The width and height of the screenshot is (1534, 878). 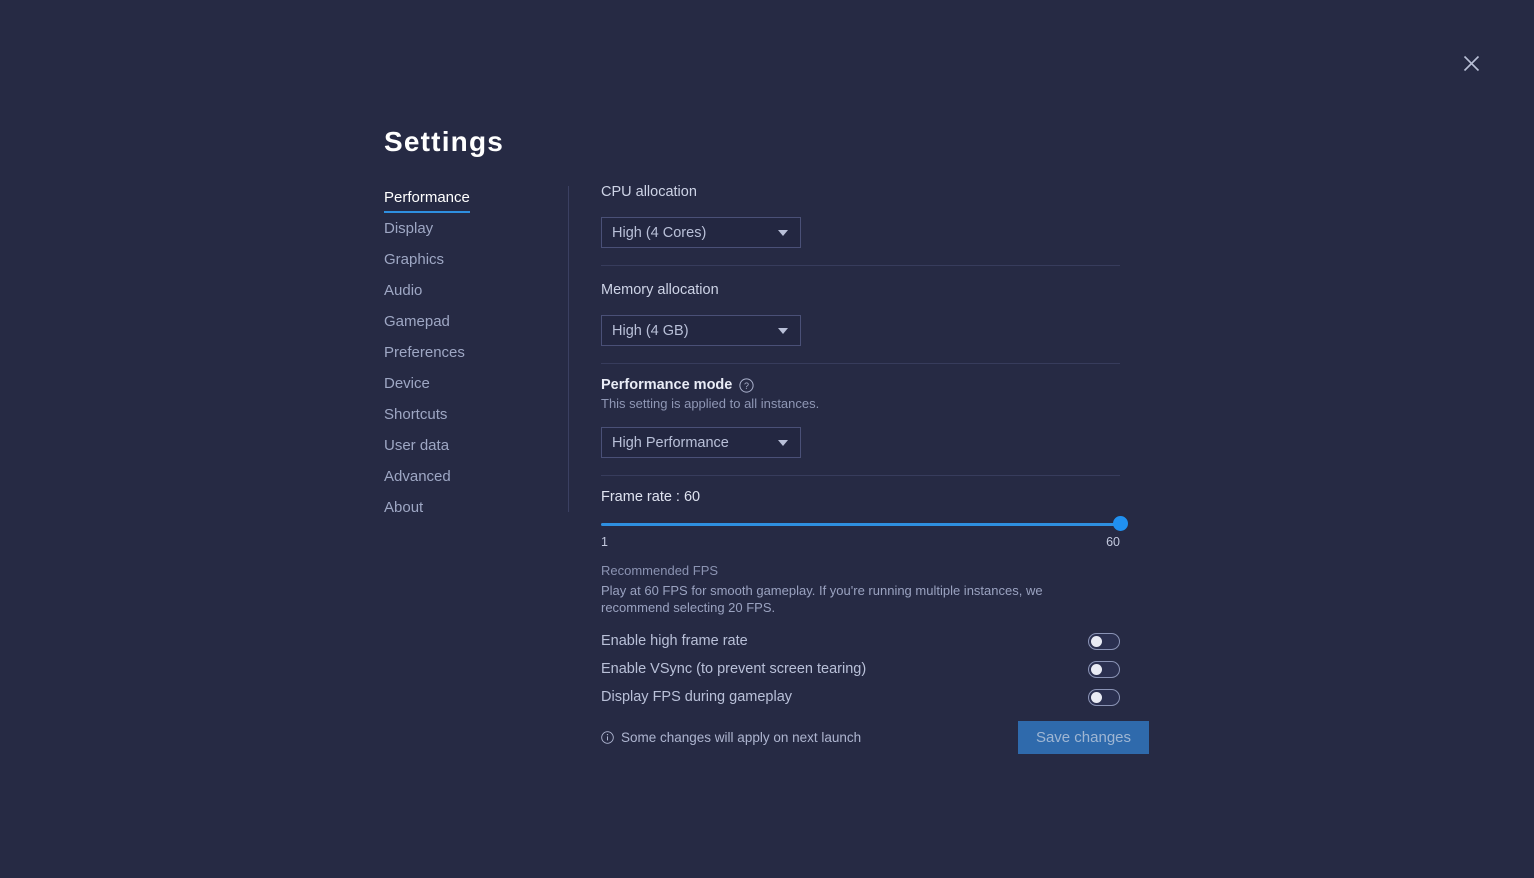 I want to click on close-icon, so click(x=1471, y=63).